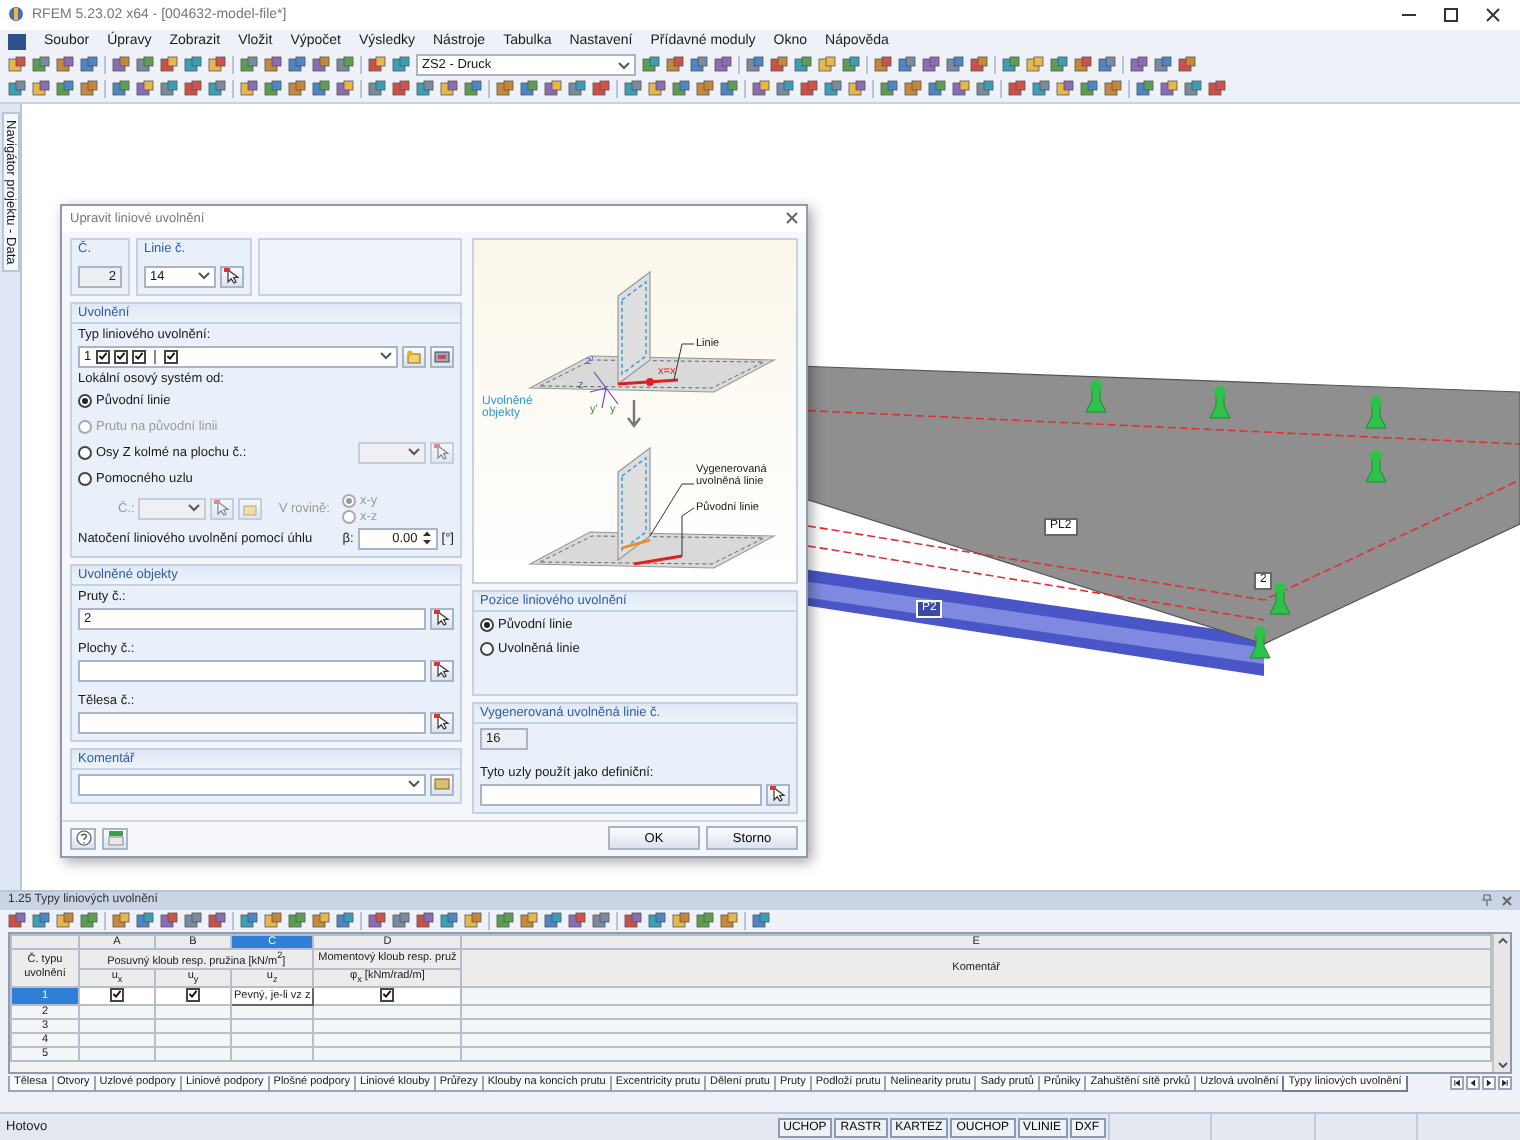 This screenshot has width=1520, height=1140. What do you see at coordinates (1489, 1083) in the screenshot?
I see `next-sheet-icon` at bounding box center [1489, 1083].